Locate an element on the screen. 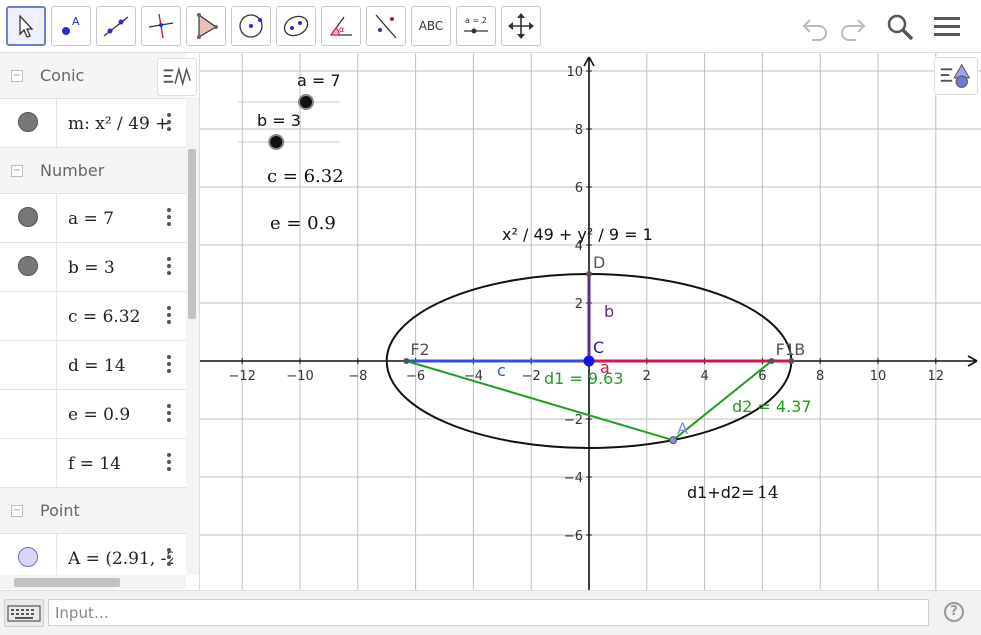 This screenshot has height=635, width=981. undo-button is located at coordinates (815, 27).